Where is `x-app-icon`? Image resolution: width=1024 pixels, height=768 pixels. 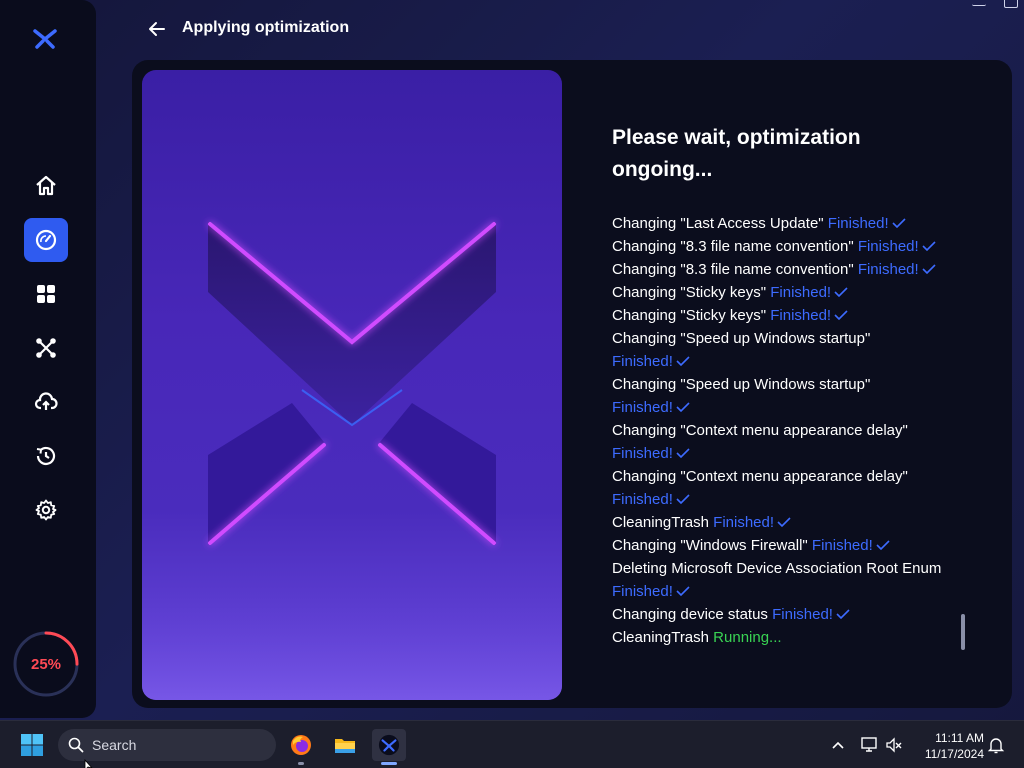 x-app-icon is located at coordinates (389, 745).